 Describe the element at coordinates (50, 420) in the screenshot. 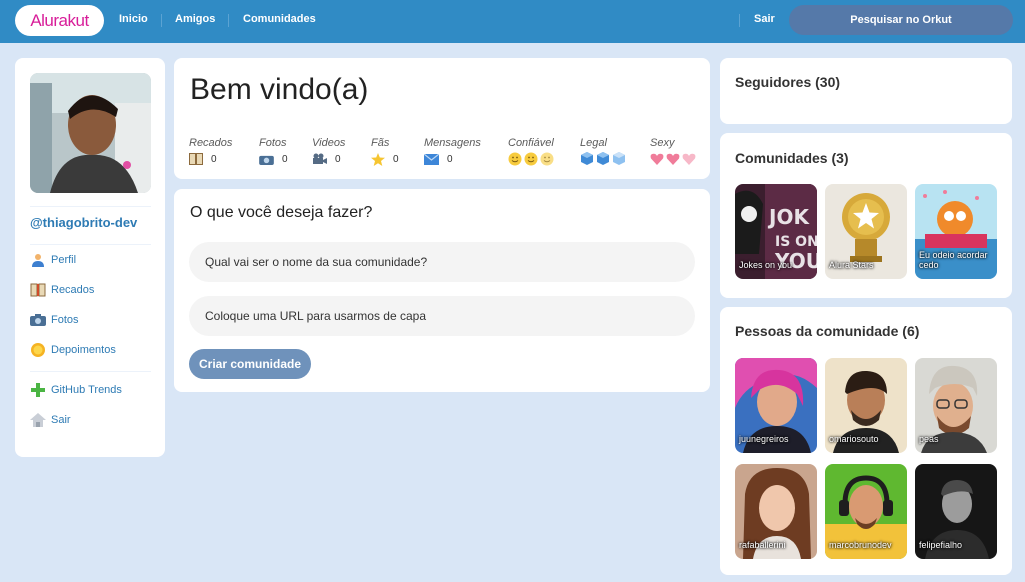

I see `sidebar-item-sair: Sair` at that location.